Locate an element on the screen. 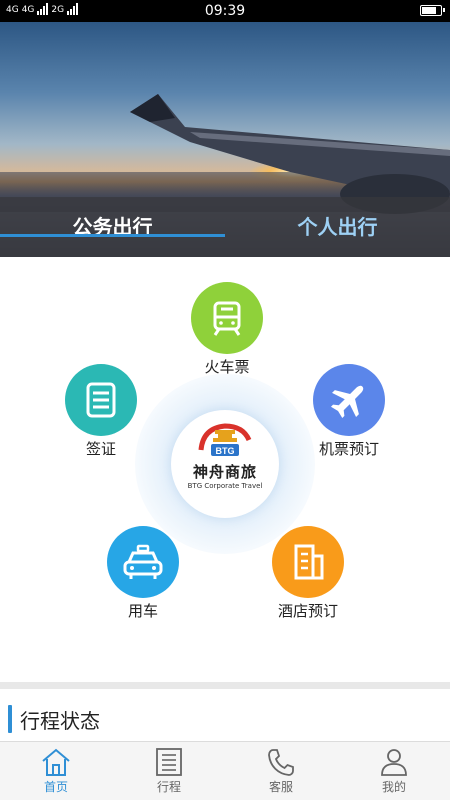 Image resolution: width=450 pixels, height=800 pixels. train-button is located at coordinates (227, 318).